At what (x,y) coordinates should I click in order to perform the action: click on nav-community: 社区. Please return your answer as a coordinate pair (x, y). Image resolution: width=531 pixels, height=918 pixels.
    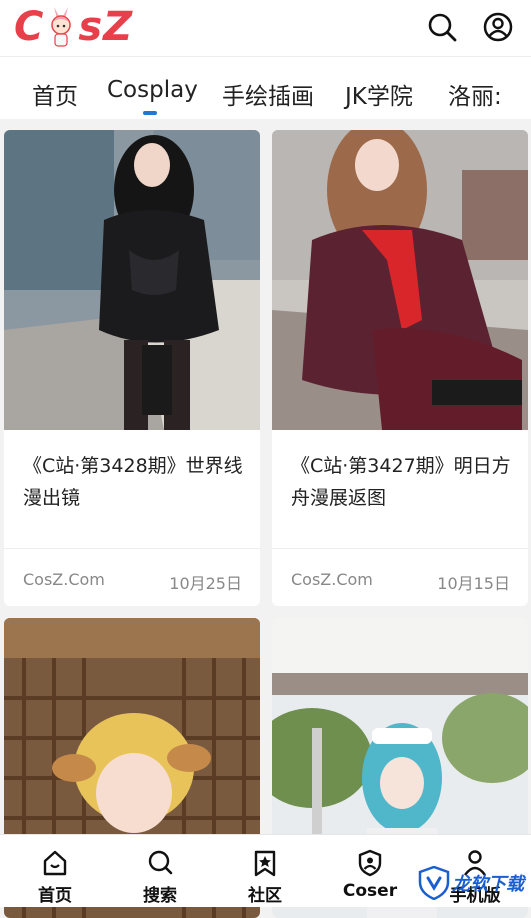
    Looking at the image, I should click on (265, 871).